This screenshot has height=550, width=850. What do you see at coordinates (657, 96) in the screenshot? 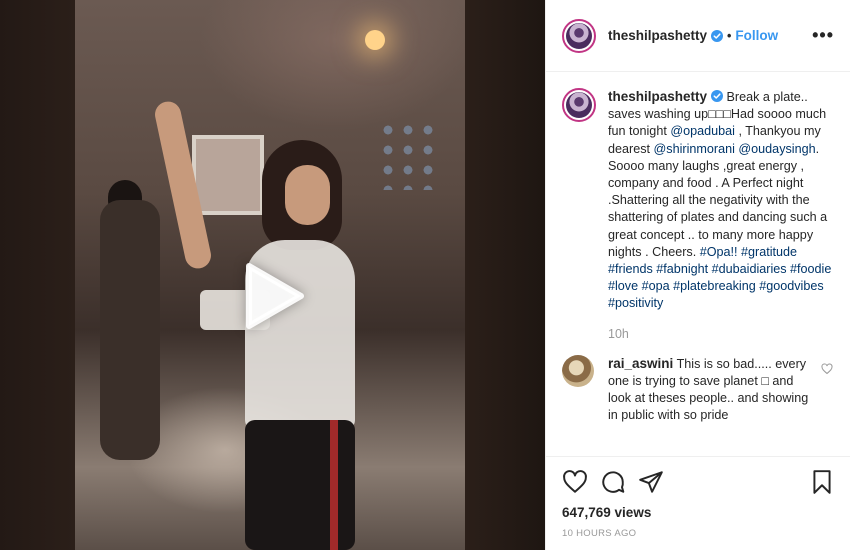
I see `caption-username: theshilpashetty` at bounding box center [657, 96].